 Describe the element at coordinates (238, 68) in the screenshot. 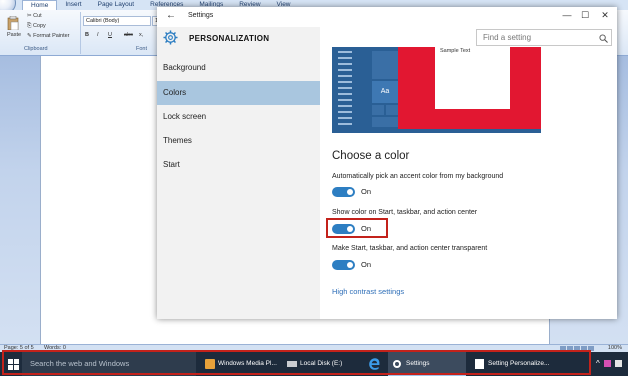

I see `sidebar-item-background: Background` at that location.